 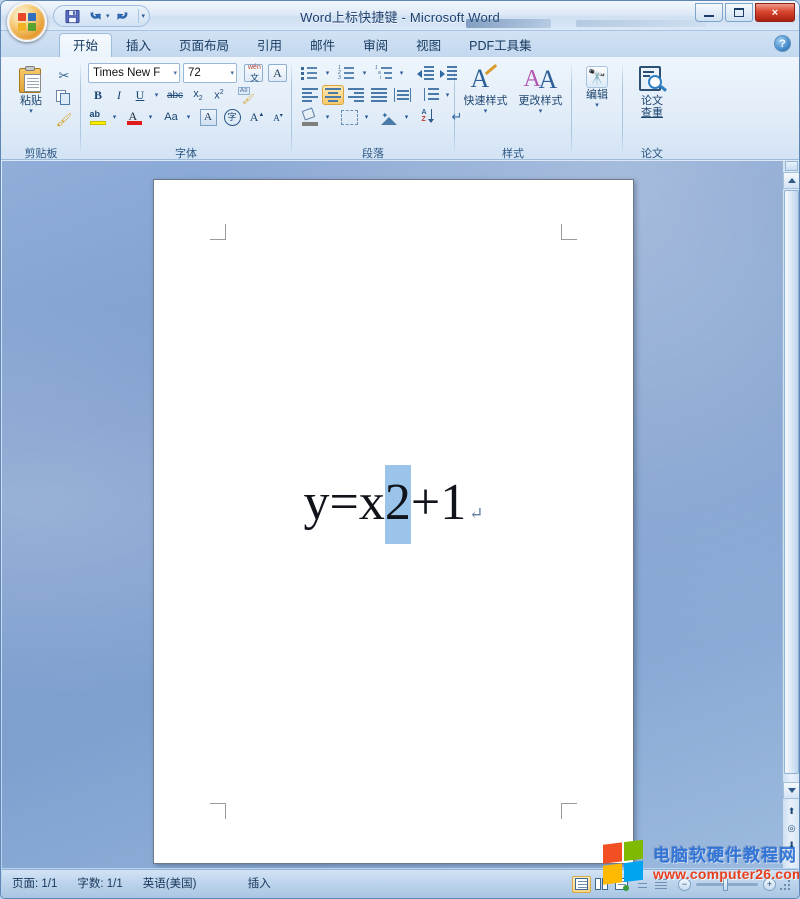 I want to click on editing-caret-icon: ▾, so click(x=597, y=106).